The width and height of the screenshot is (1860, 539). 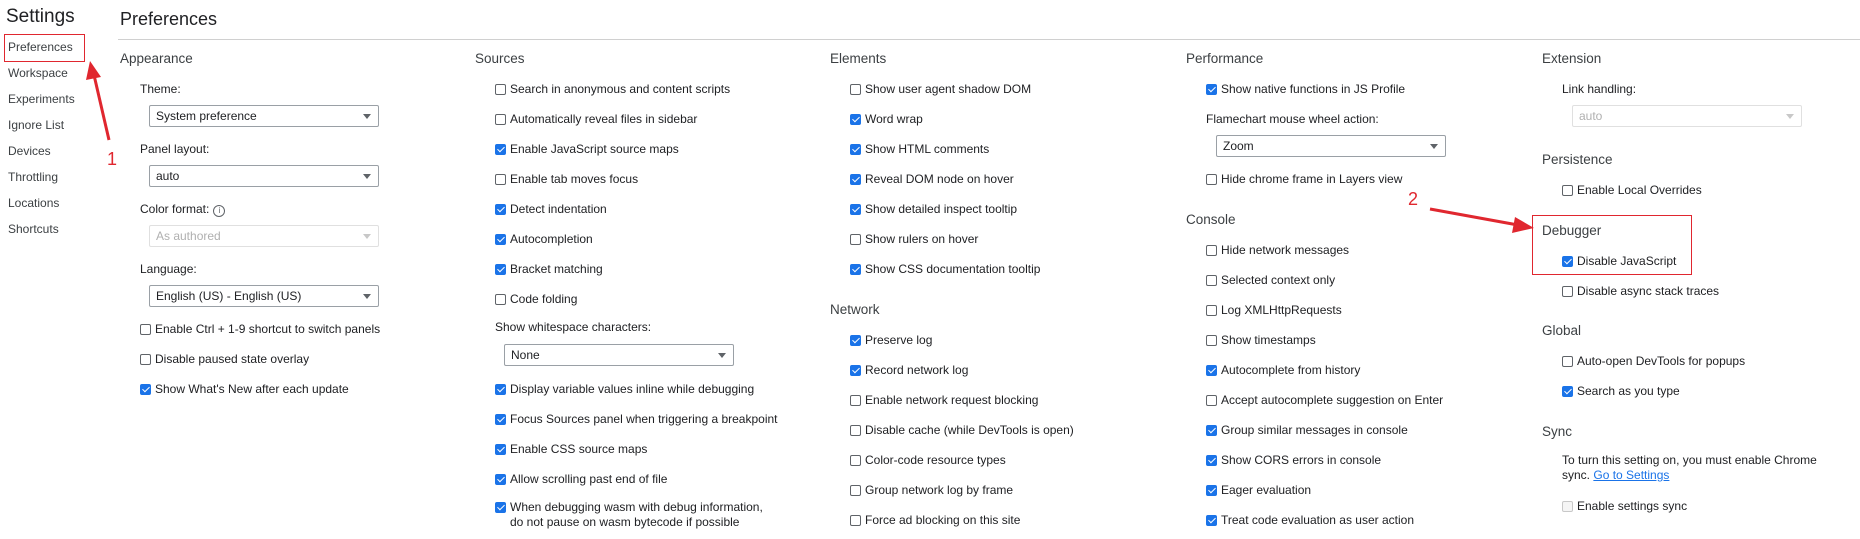 What do you see at coordinates (1305, 89) in the screenshot?
I see `checkbox-native-functions: Show native functions in JS Profile` at bounding box center [1305, 89].